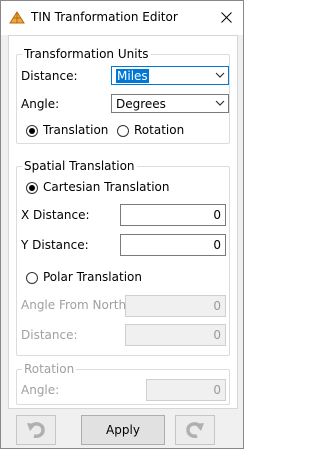 The image size is (320, 449). I want to click on rotation-angle-input: 0, so click(186, 390).